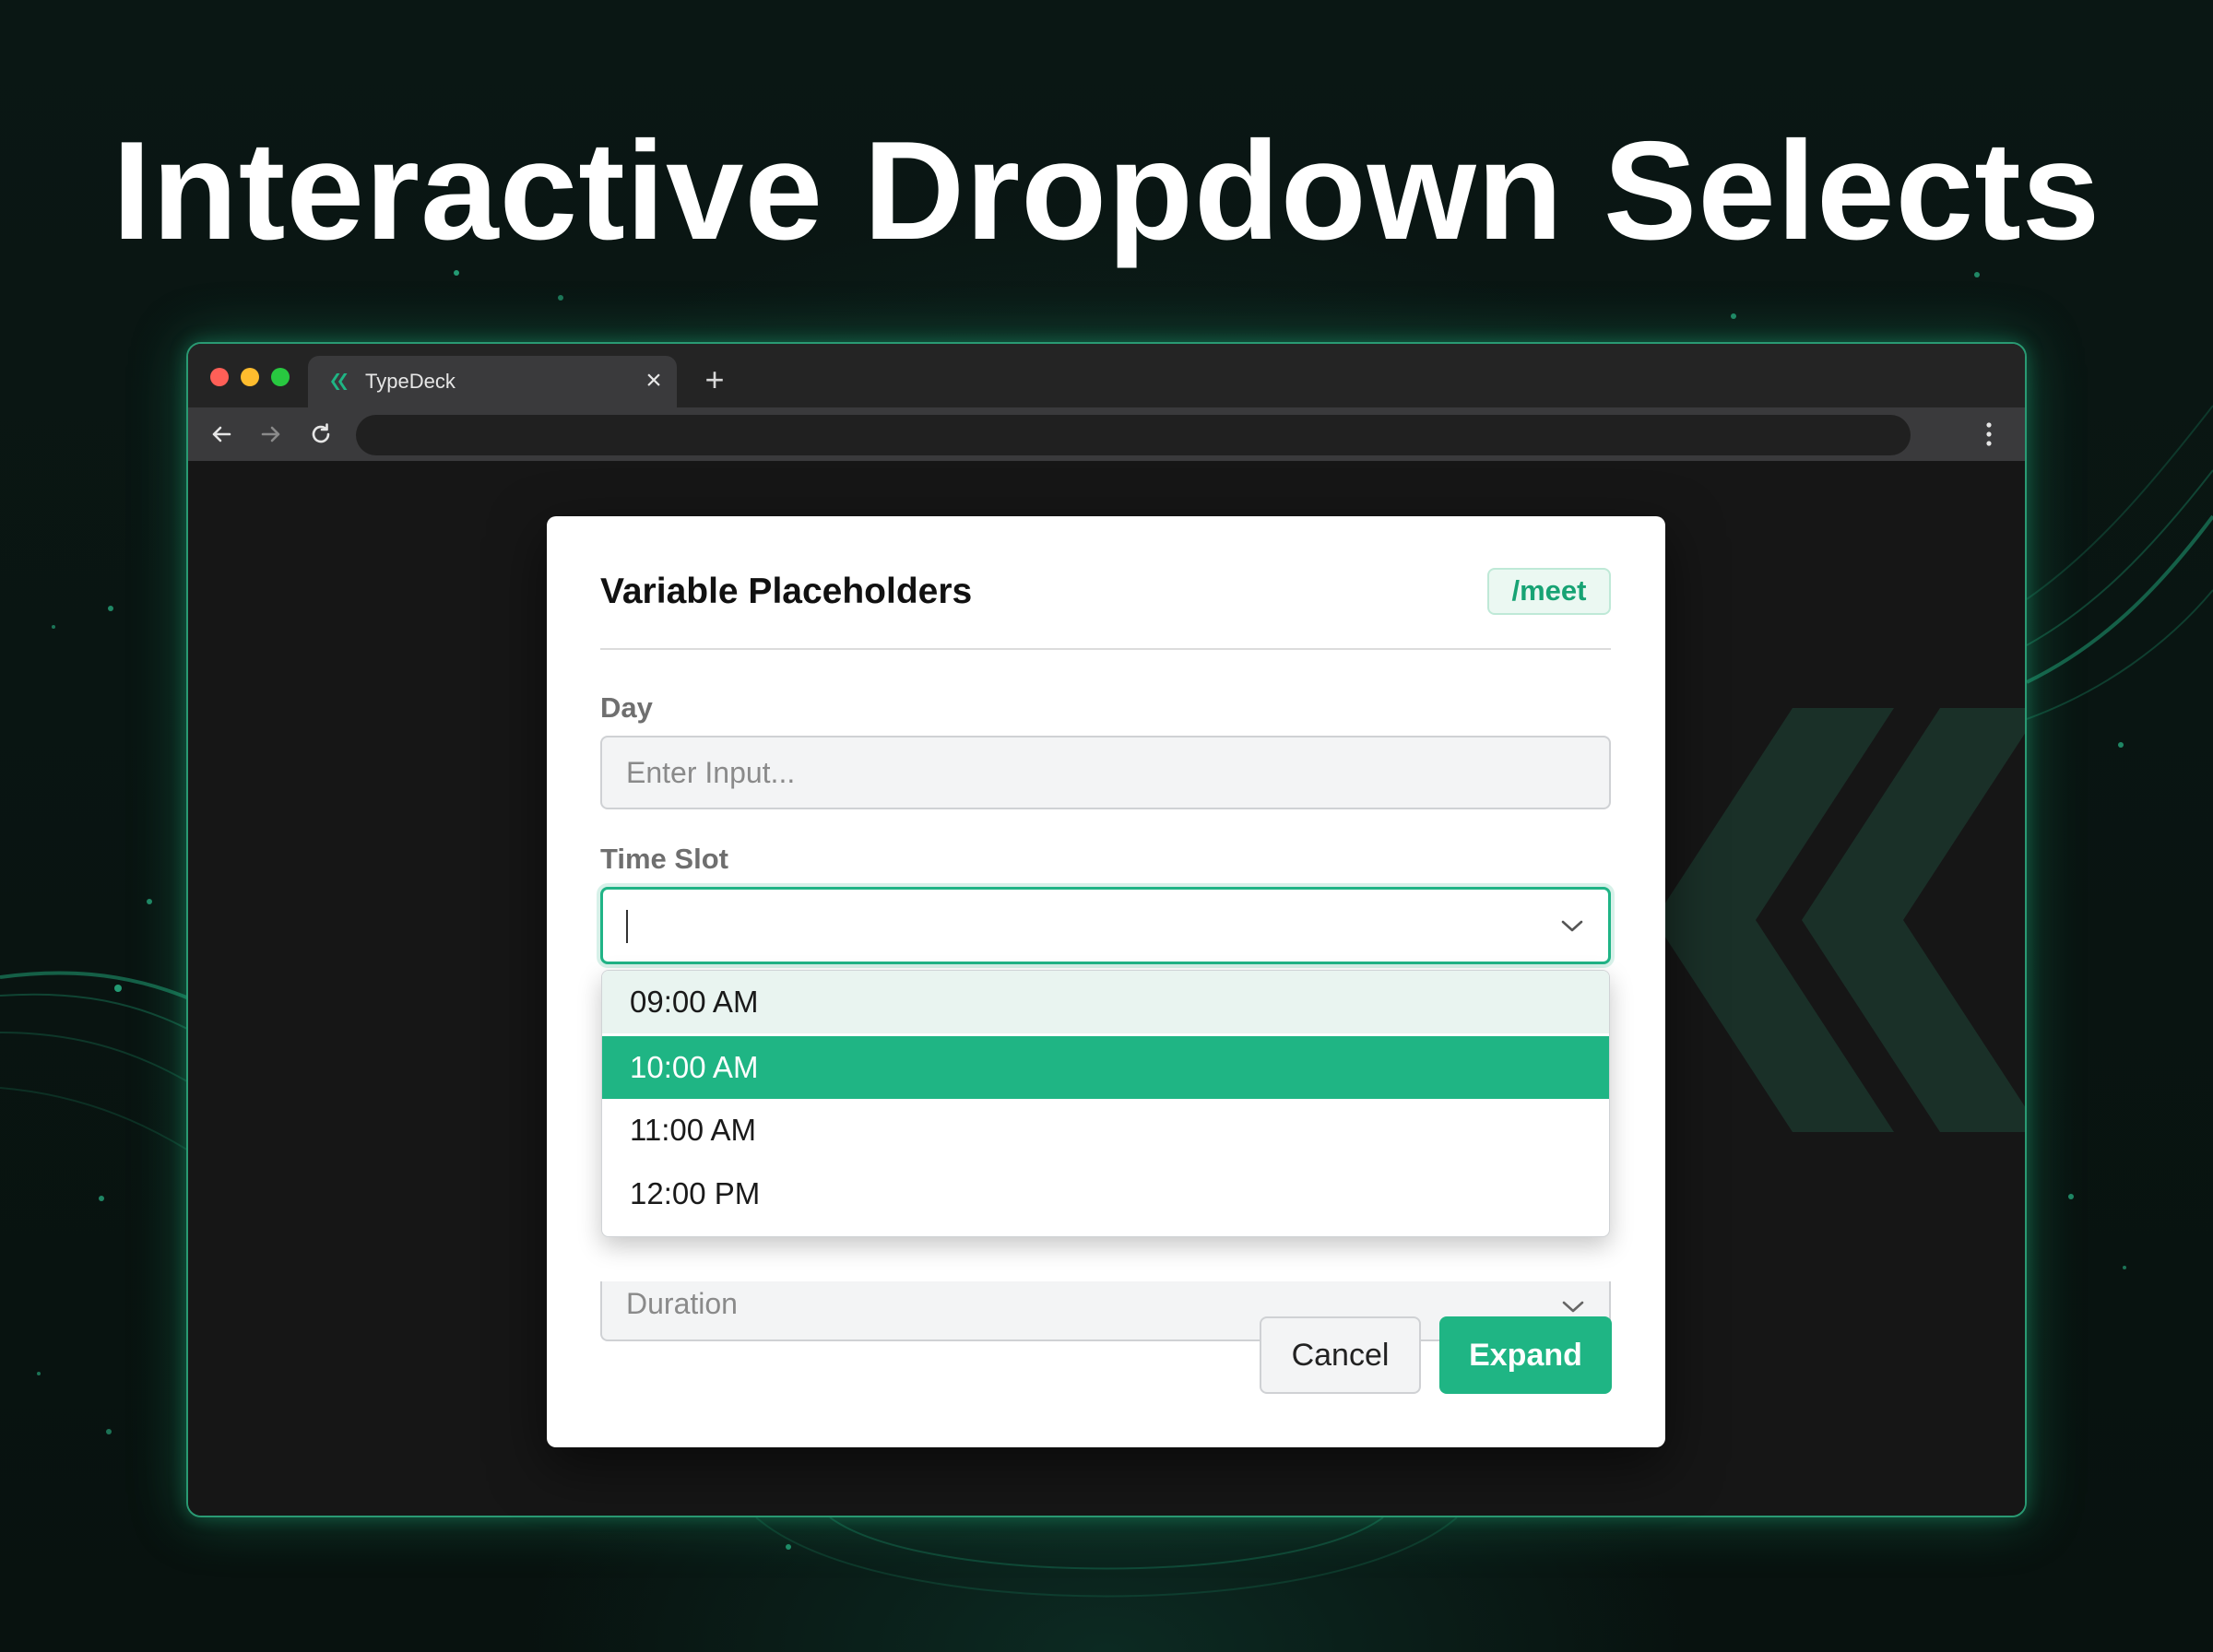 The width and height of the screenshot is (2213, 1652). What do you see at coordinates (280, 377) in the screenshot?
I see `maximize-window-button` at bounding box center [280, 377].